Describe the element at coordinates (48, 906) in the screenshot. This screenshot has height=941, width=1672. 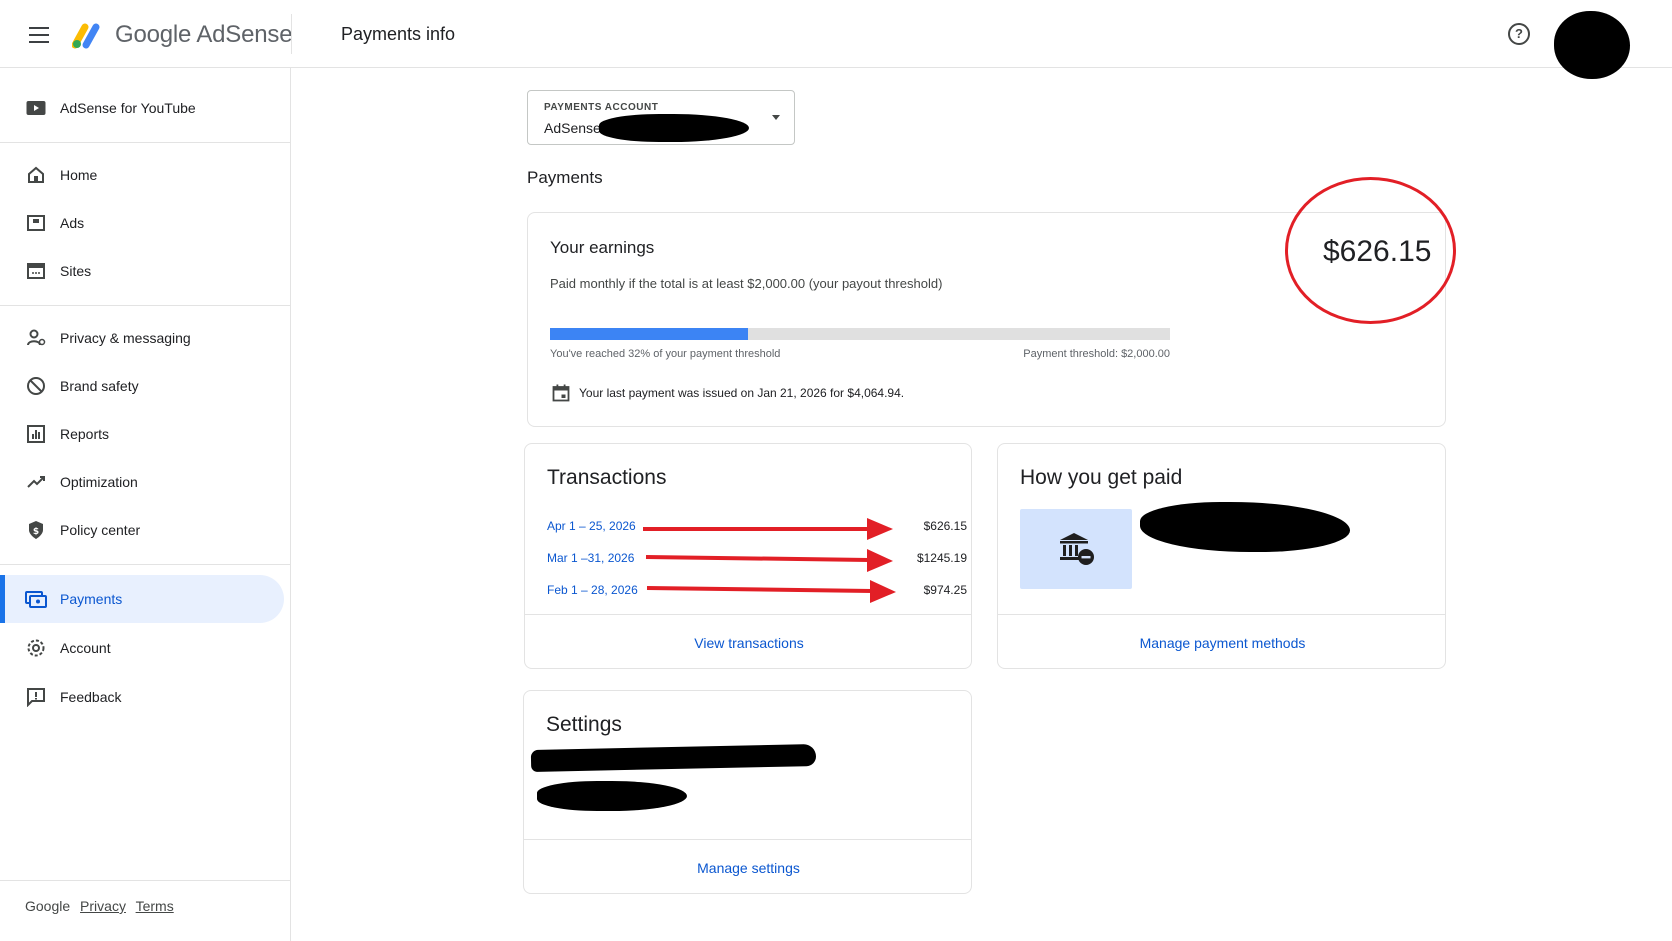
I see `footer-google: Google` at that location.